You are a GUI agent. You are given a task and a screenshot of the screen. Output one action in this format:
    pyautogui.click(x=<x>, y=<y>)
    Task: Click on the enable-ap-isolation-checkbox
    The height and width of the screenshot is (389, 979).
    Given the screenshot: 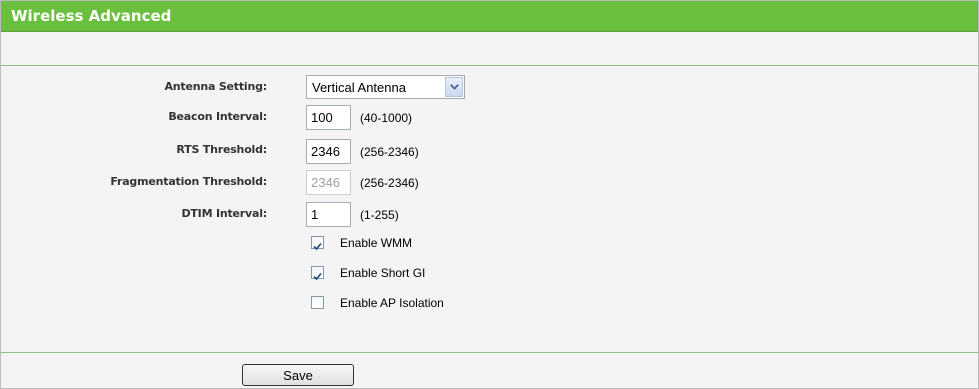 What is the action you would take?
    pyautogui.click(x=317, y=302)
    